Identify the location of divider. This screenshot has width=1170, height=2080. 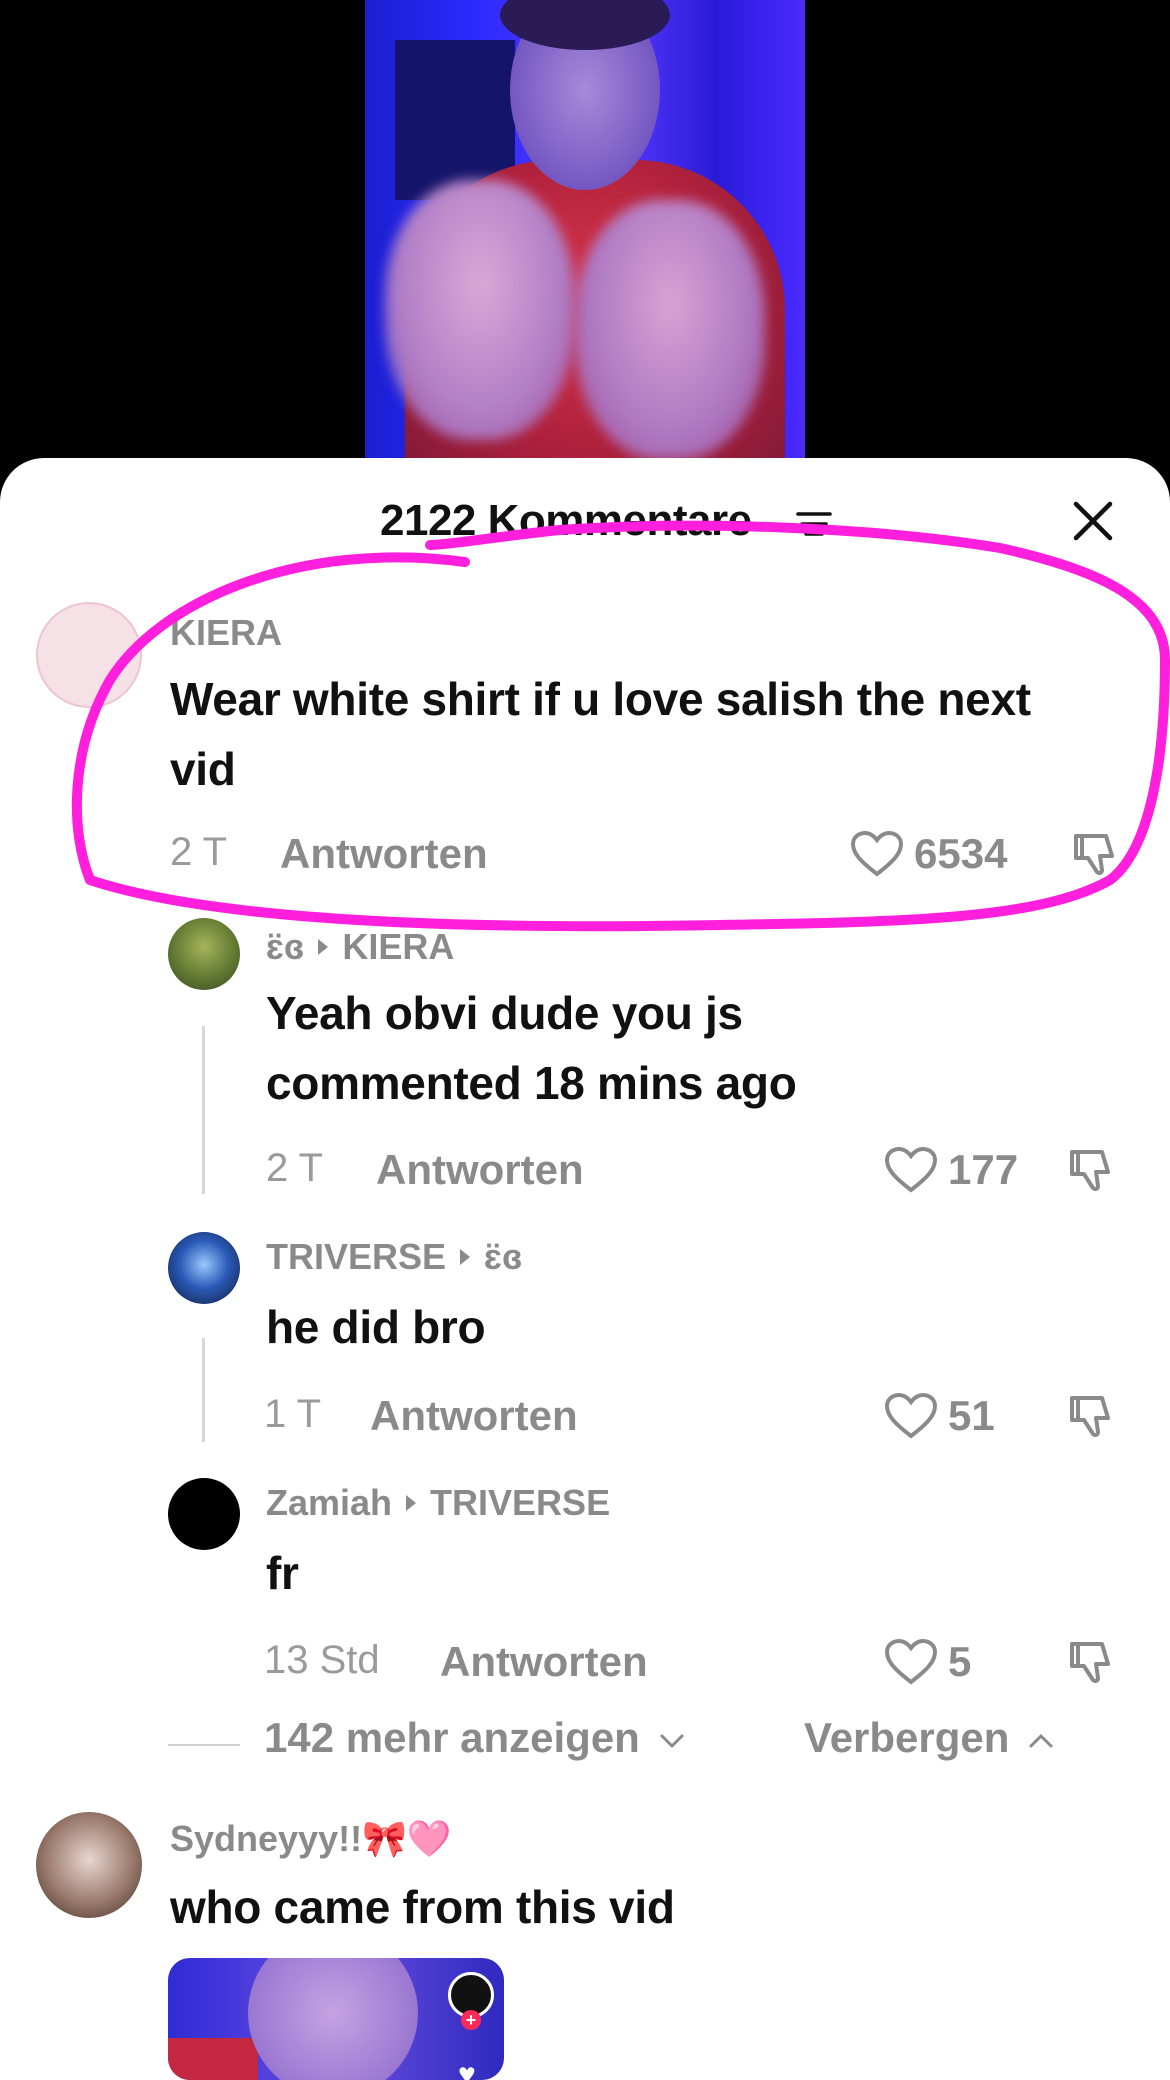
(204, 1745).